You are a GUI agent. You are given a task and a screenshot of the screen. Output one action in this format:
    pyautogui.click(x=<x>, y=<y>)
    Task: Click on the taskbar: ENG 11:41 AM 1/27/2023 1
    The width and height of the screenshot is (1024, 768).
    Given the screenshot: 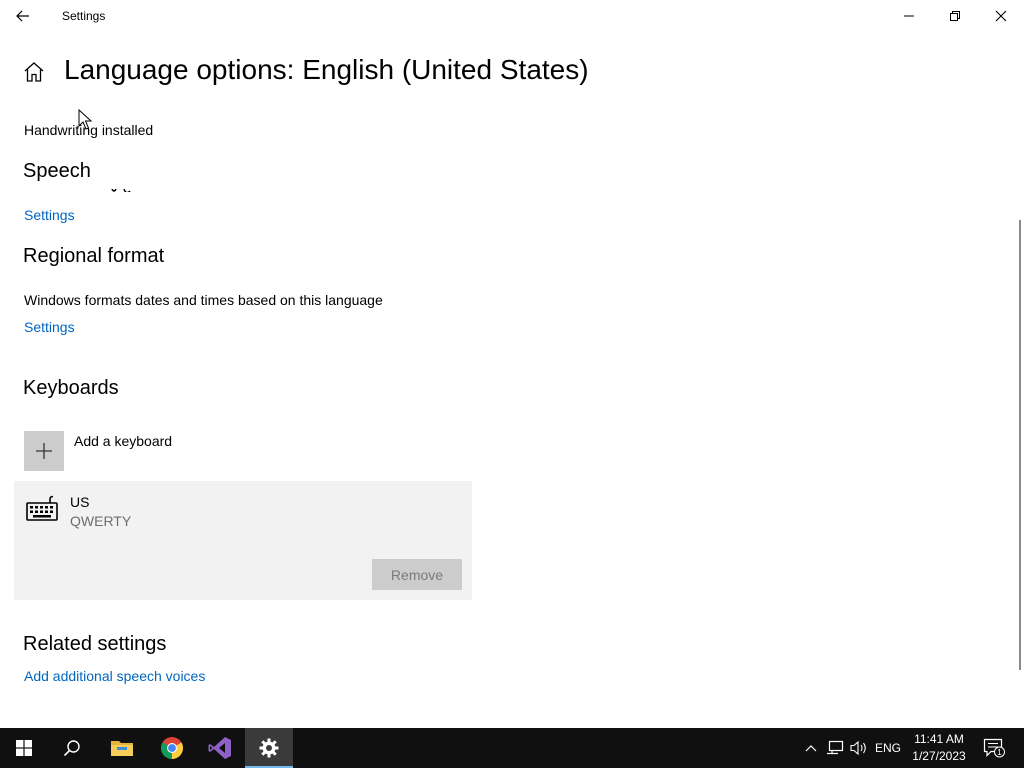 What is the action you would take?
    pyautogui.click(x=512, y=748)
    